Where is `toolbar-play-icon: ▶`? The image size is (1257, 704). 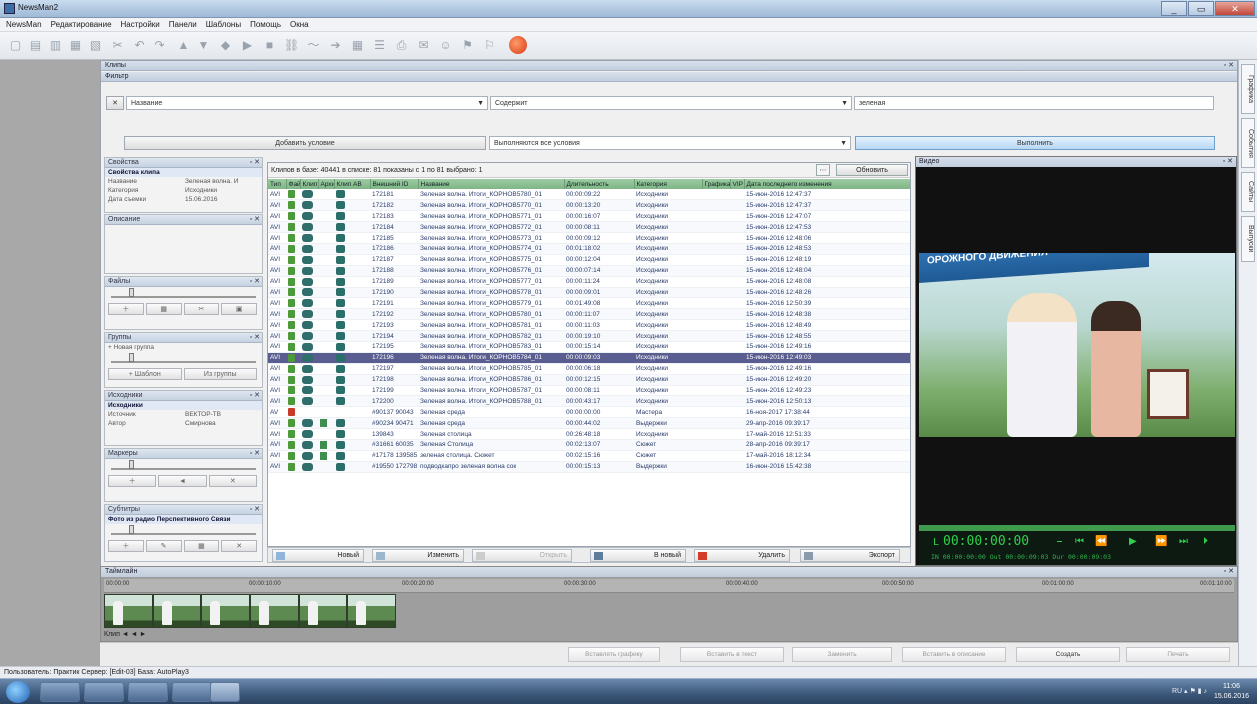
toolbar-play-icon: ▶ is located at coordinates (247, 45).